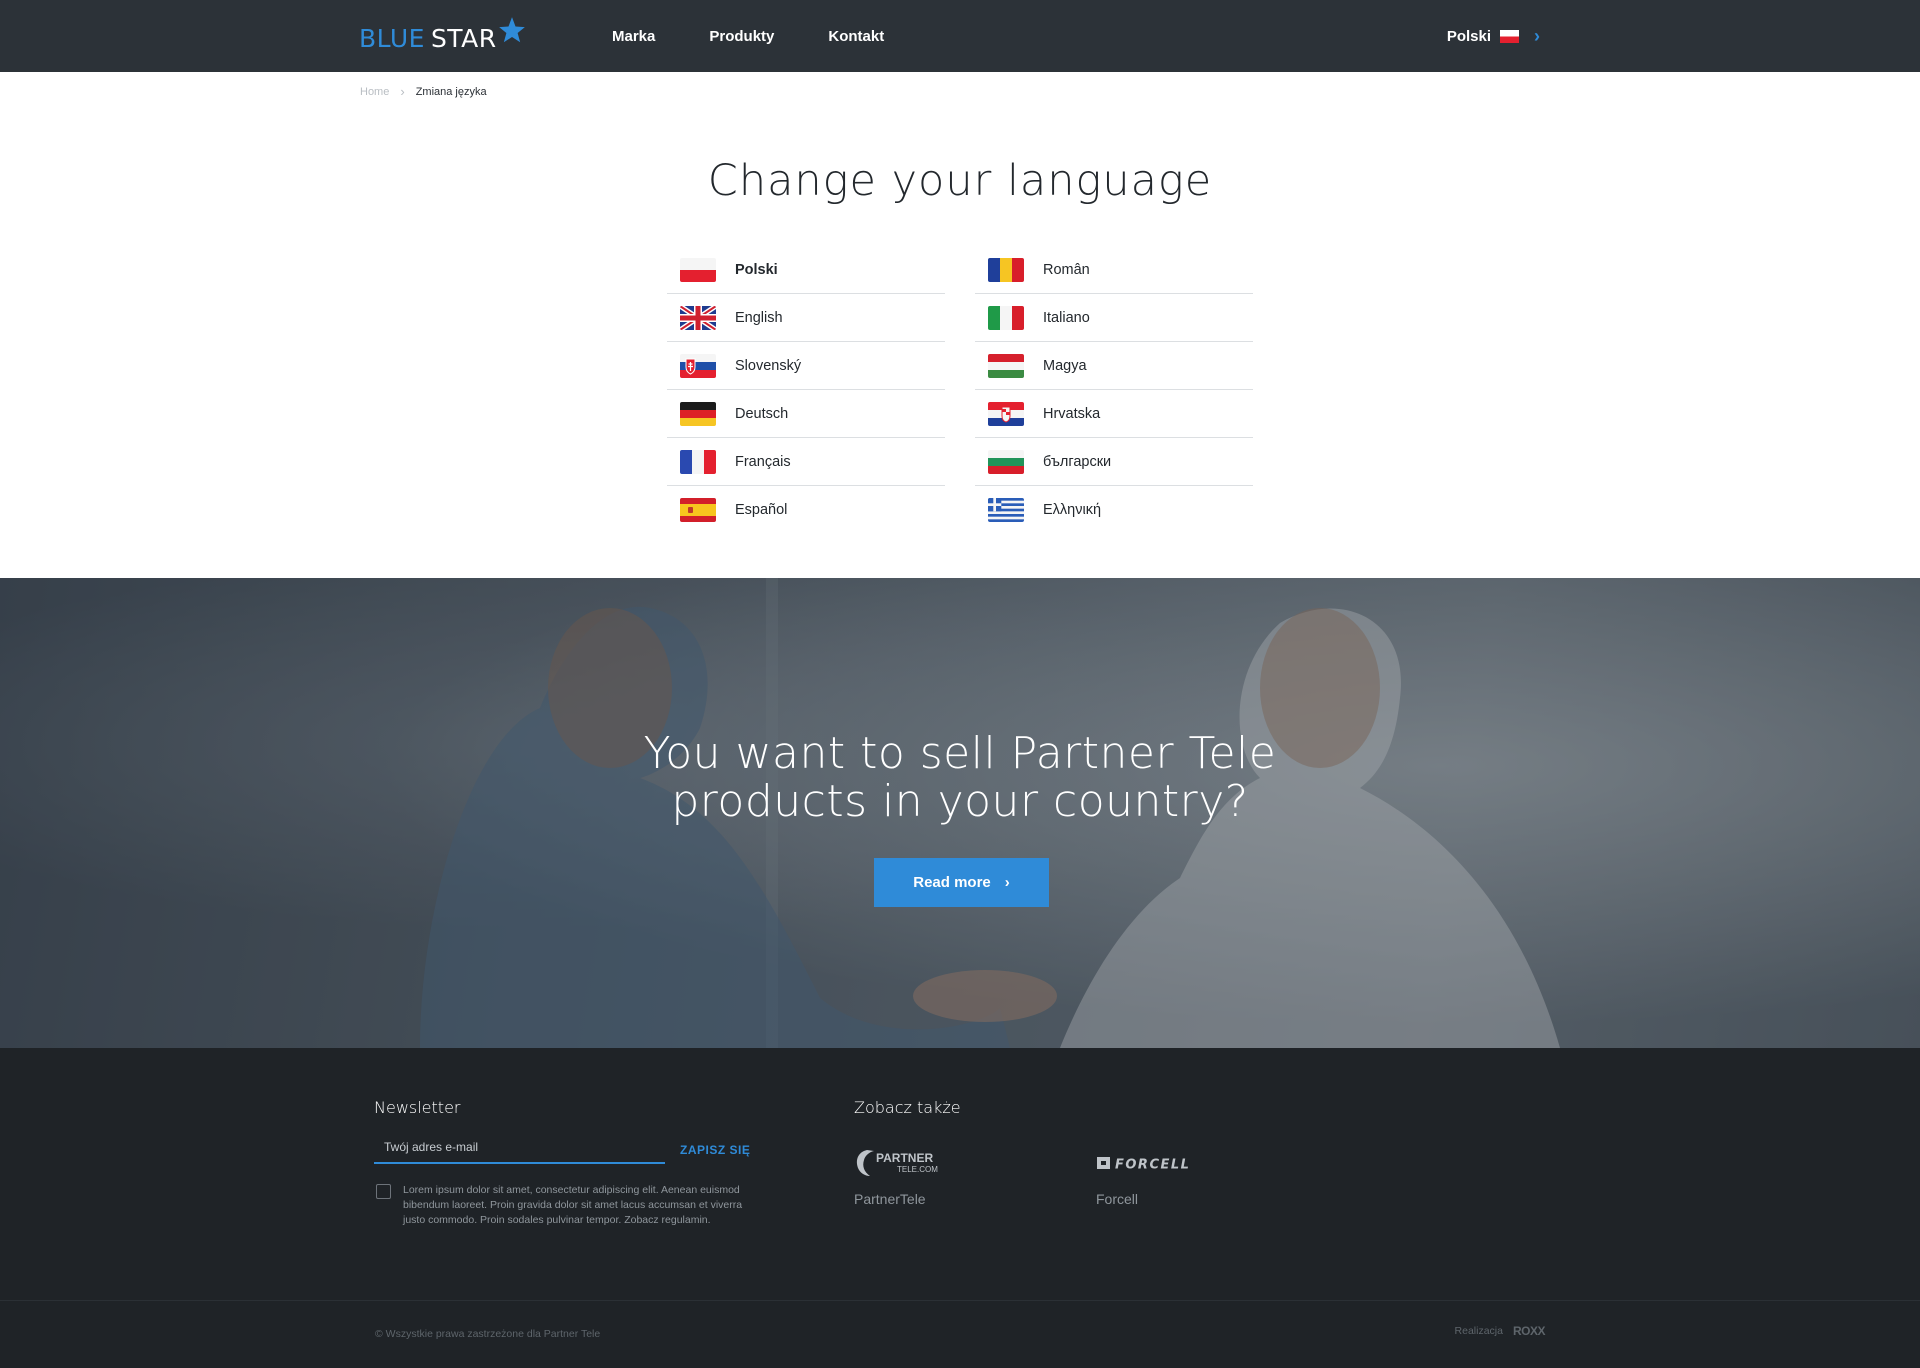 The height and width of the screenshot is (1368, 1920). What do you see at coordinates (806, 414) in the screenshot?
I see `language-option-deutsch: Deutsch` at bounding box center [806, 414].